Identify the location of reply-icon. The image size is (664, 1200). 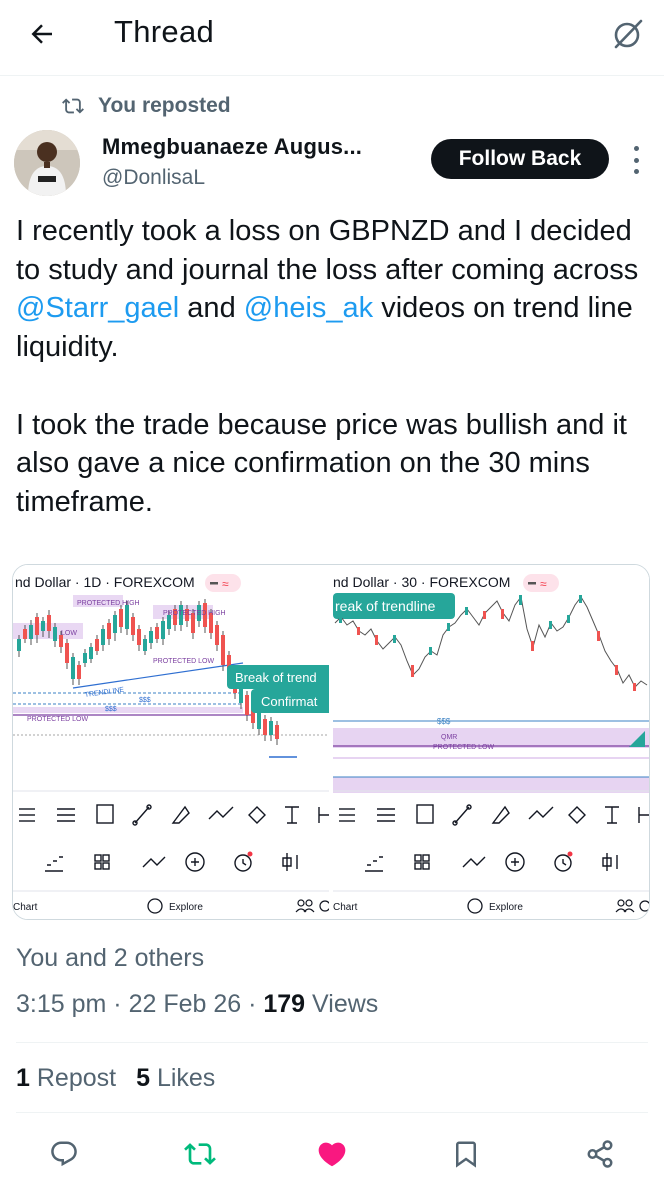
(64, 1154).